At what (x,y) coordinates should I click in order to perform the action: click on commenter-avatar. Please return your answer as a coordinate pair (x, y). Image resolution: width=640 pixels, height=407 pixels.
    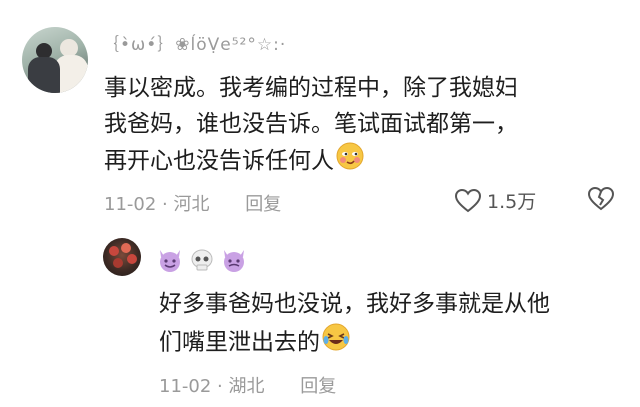
    Looking at the image, I should click on (55, 60).